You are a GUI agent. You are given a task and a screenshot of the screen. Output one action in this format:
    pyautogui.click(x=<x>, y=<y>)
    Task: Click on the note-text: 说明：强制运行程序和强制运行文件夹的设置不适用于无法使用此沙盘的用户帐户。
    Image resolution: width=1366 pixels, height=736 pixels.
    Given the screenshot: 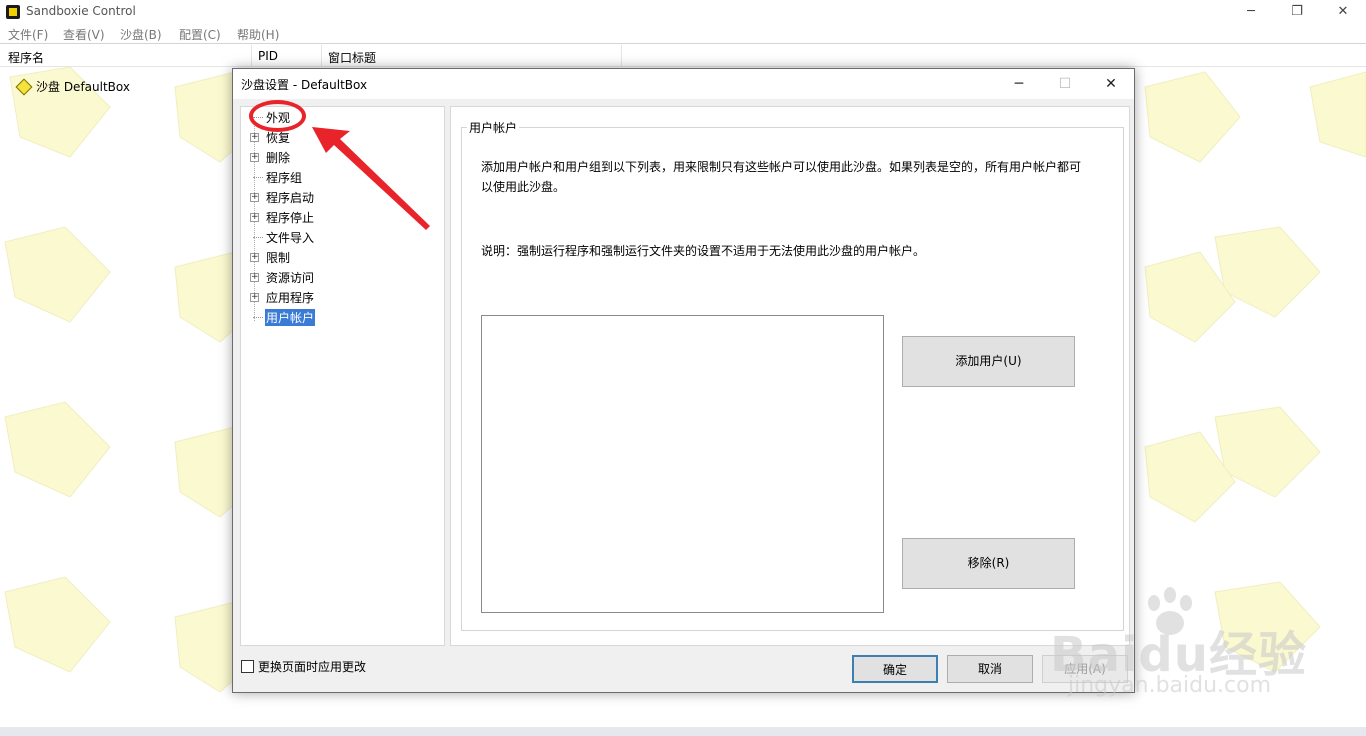 What is the action you would take?
    pyautogui.click(x=703, y=251)
    